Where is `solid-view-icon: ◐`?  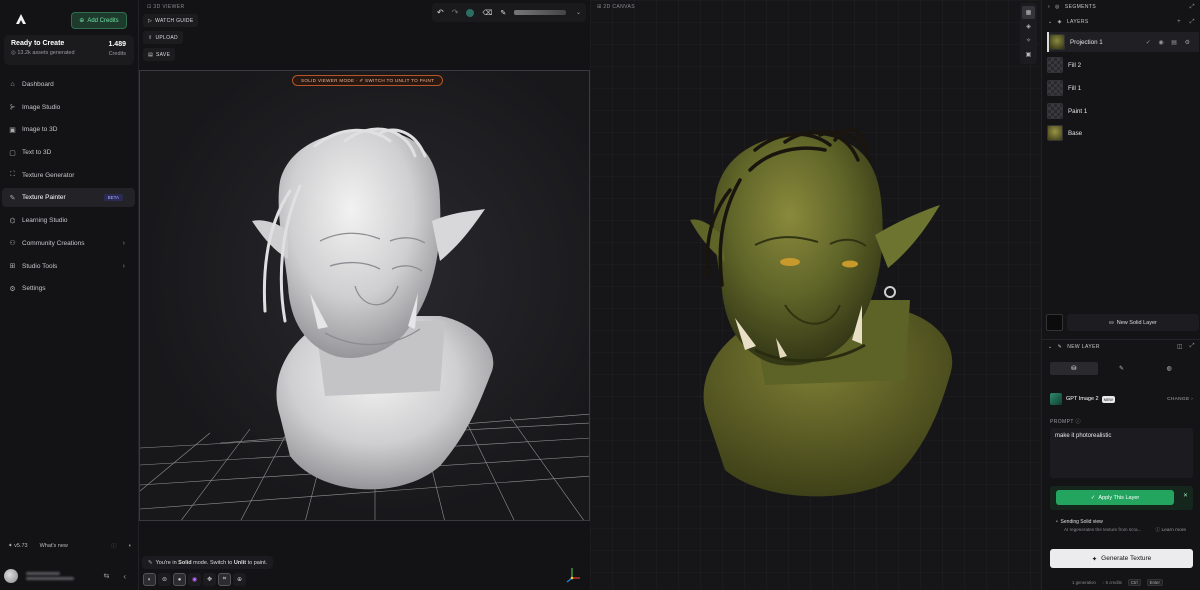
solid-view-icon: ◐ is located at coordinates (149, 579).